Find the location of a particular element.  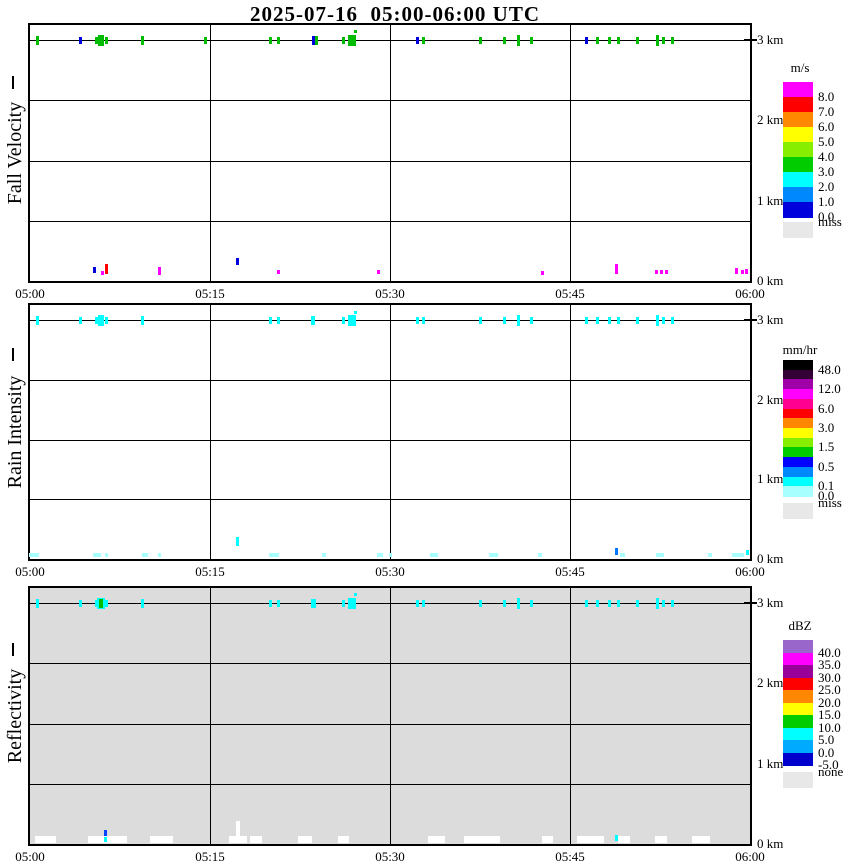

height-label: 2 km is located at coordinates (770, 399).